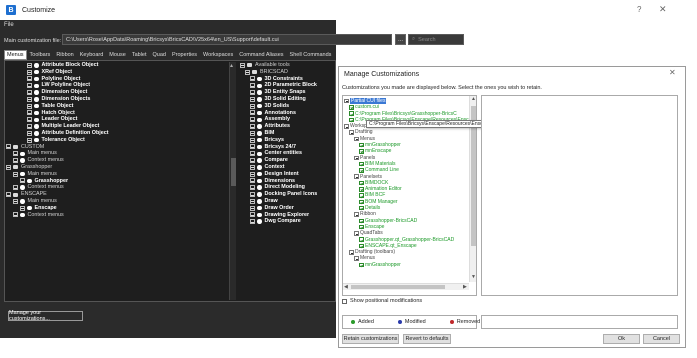 This screenshot has width=697, height=358. Describe the element at coordinates (120, 99) in the screenshot. I see `tree-item: Dimension Objects` at that location.